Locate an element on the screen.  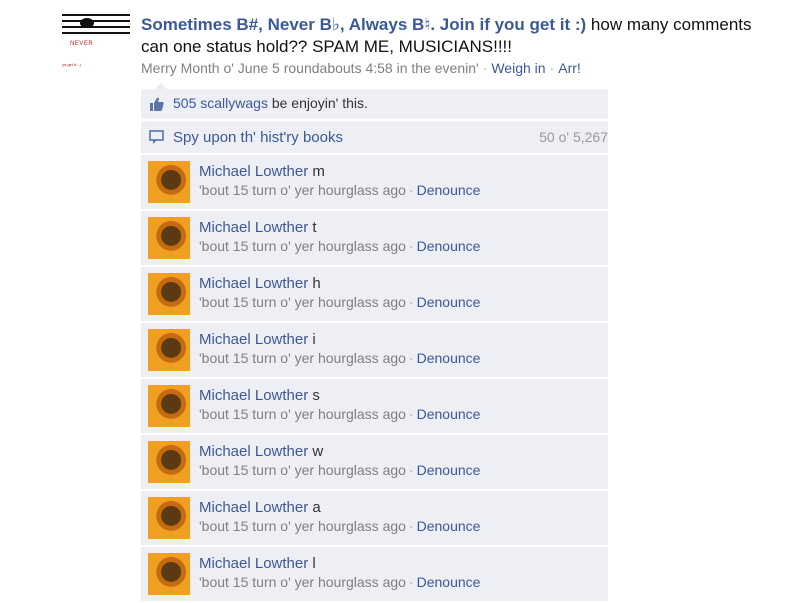
comment-text: a is located at coordinates (316, 507).